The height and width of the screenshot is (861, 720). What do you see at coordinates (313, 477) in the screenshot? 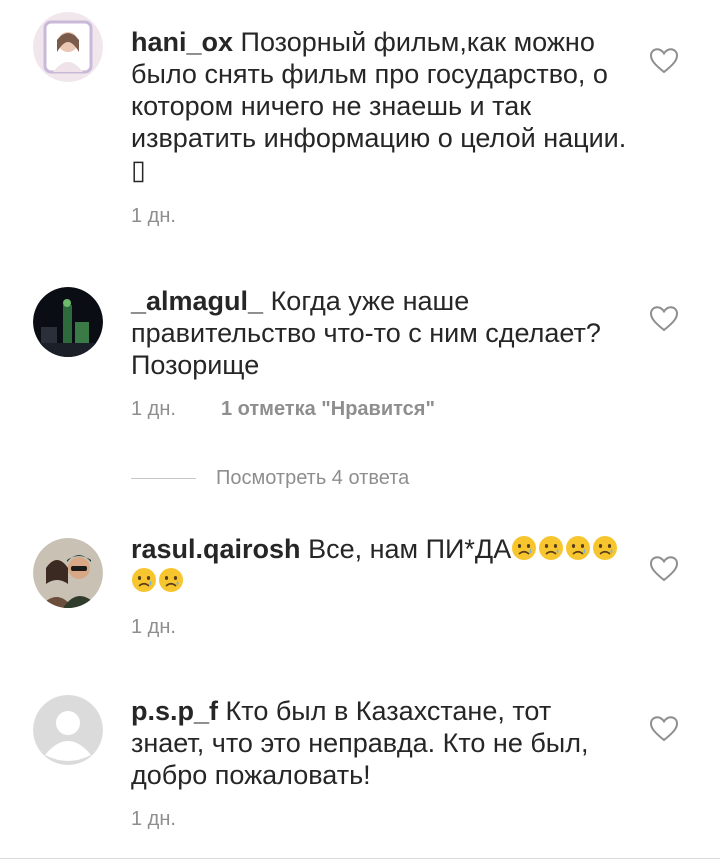
I see `view-replies-label: Посмотреть 4 ответа` at bounding box center [313, 477].